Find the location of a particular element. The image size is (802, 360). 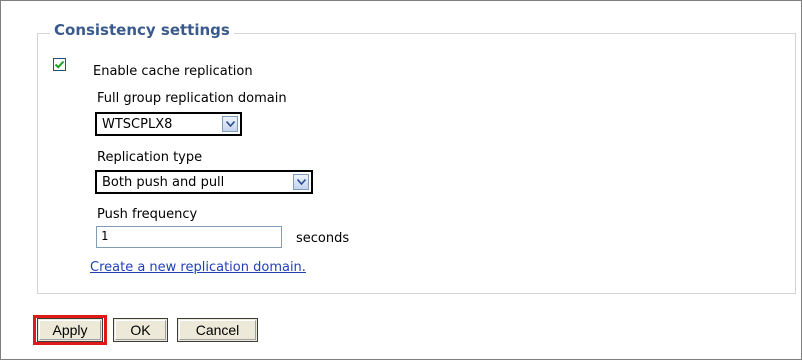

enable-cache-replication-checkbox is located at coordinates (59, 64).